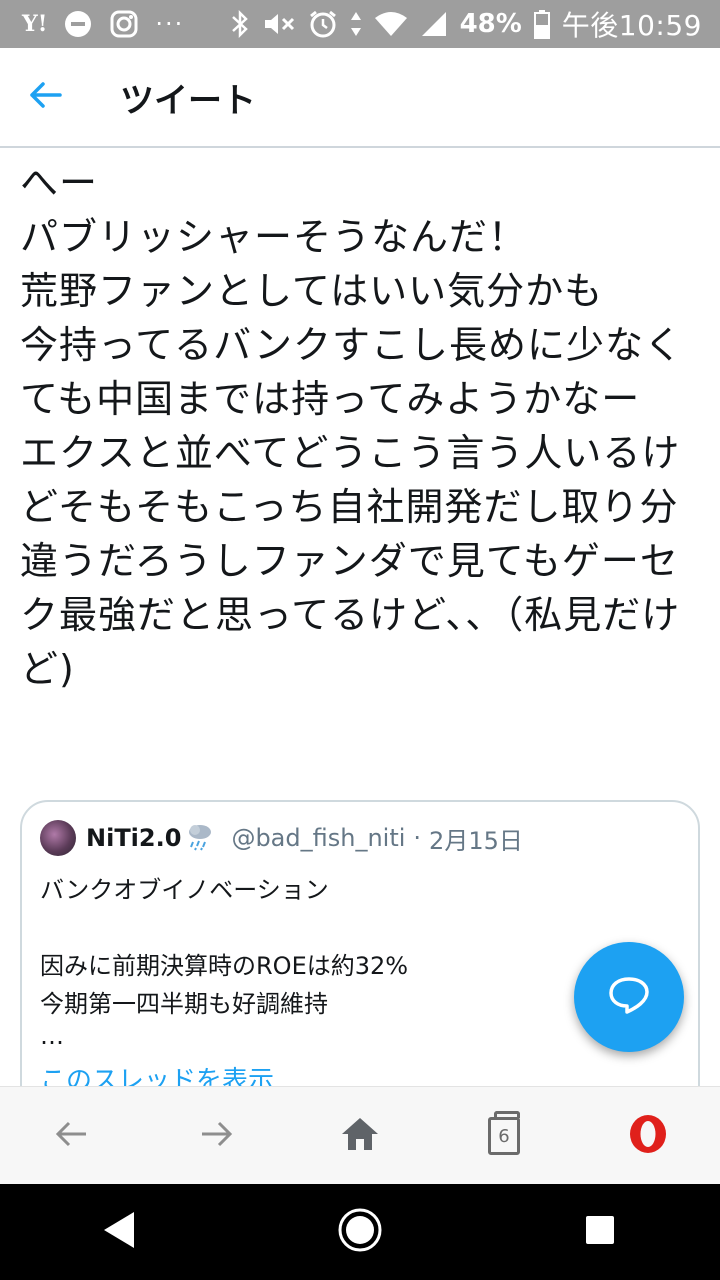  I want to click on do-not-disturb-icon, so click(78, 24).